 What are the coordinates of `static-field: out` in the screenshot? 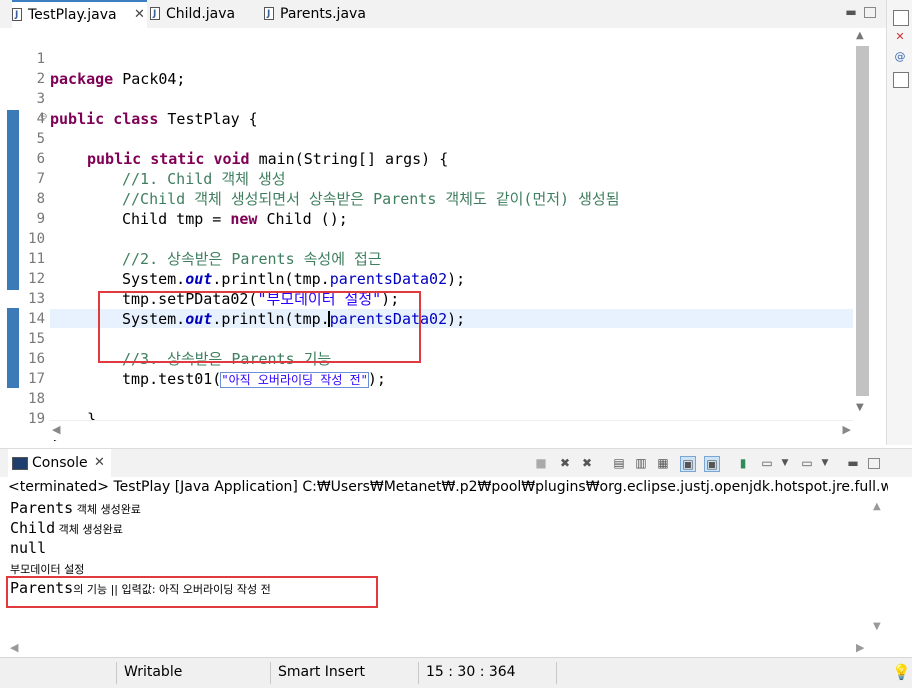 It's located at (199, 279).